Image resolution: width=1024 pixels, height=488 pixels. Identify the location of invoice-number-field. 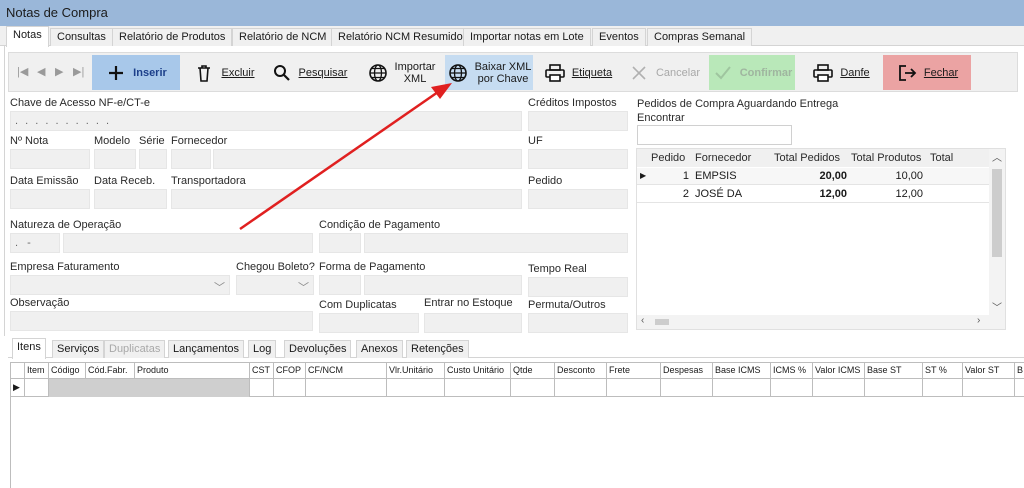
(50, 159).